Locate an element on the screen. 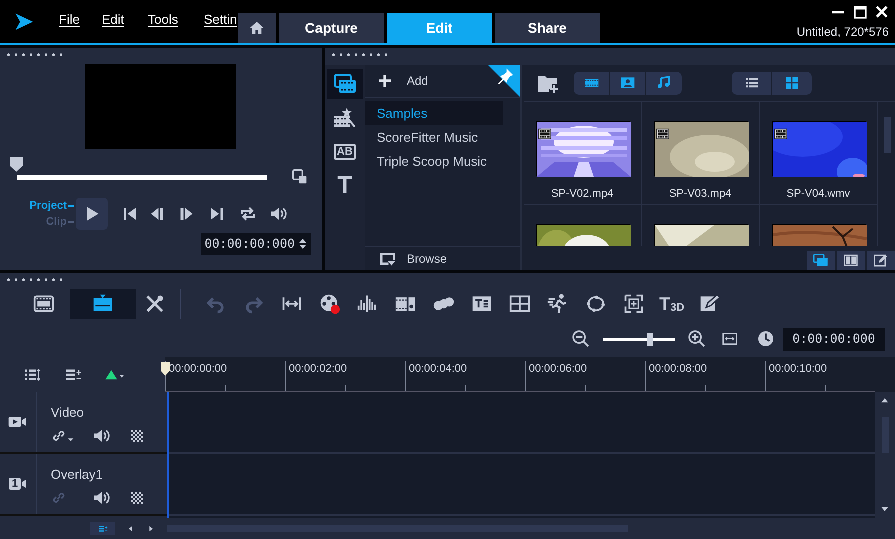  text-icon: AB is located at coordinates (345, 152).